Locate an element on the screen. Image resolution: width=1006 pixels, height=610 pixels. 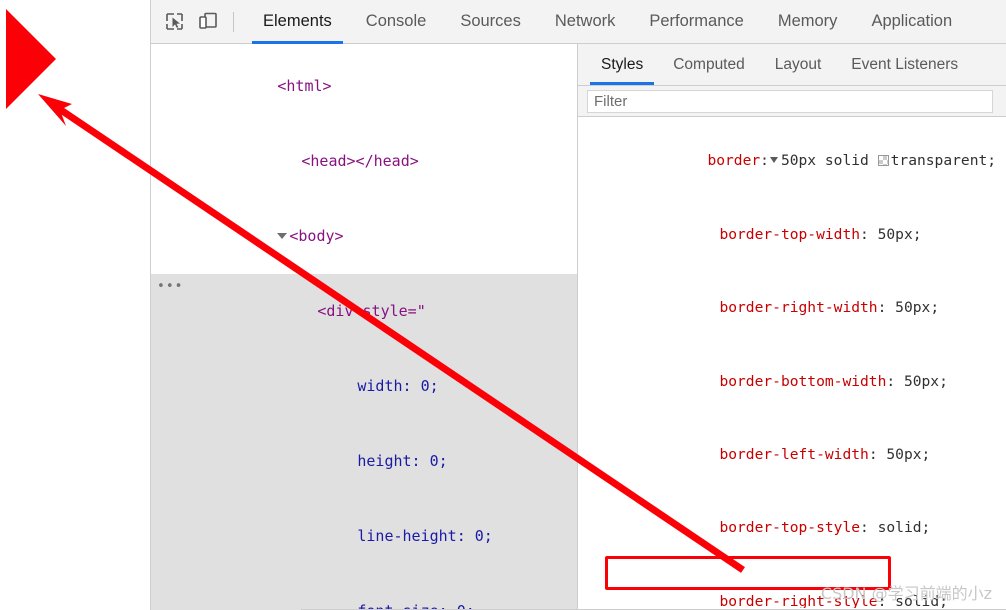
dom-row: <html> is located at coordinates (364, 86).